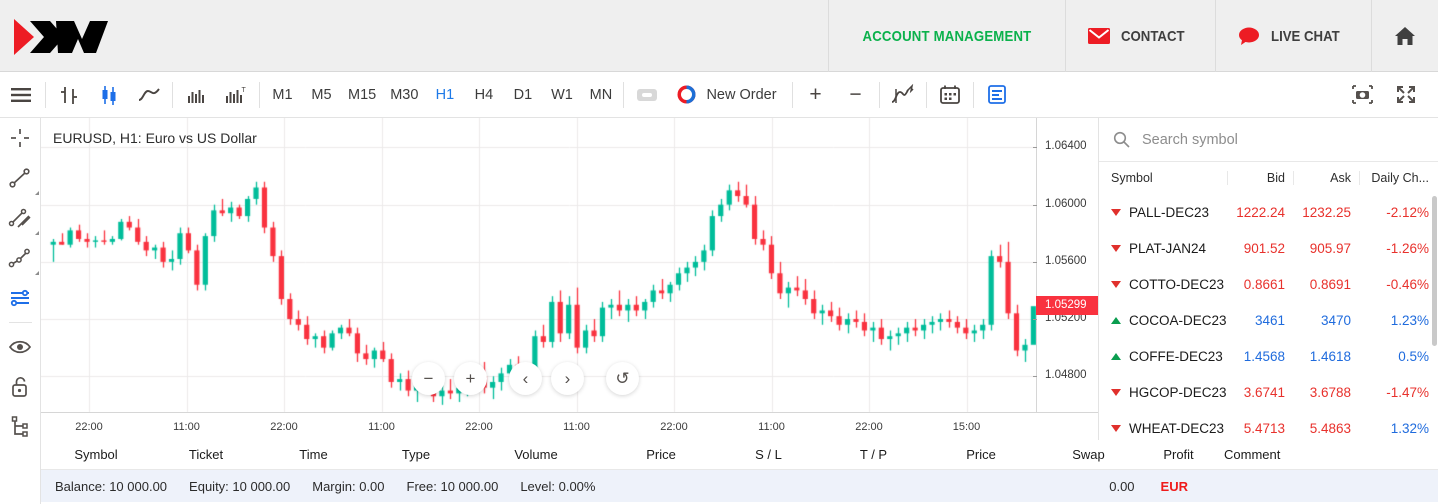 This screenshot has height=504, width=1438. What do you see at coordinates (321, 94) in the screenshot?
I see `timeframe-m5: M5` at bounding box center [321, 94].